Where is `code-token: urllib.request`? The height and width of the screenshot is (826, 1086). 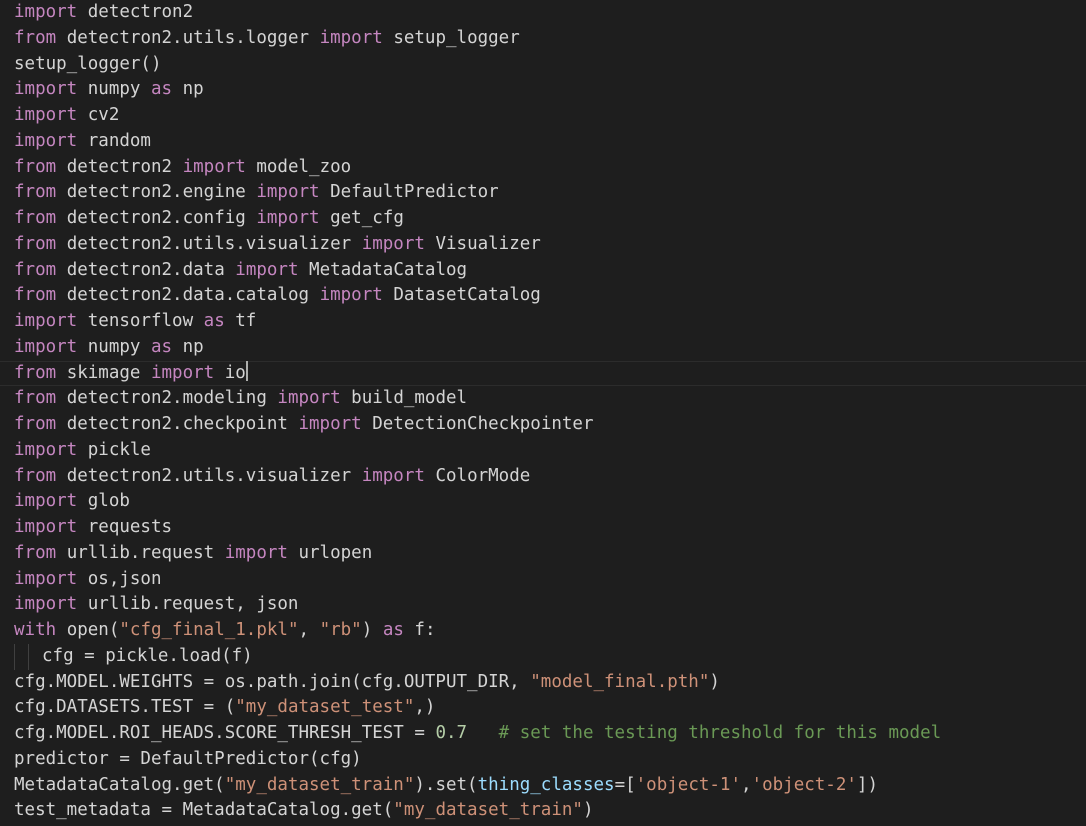
code-token: urllib.request is located at coordinates (140, 552).